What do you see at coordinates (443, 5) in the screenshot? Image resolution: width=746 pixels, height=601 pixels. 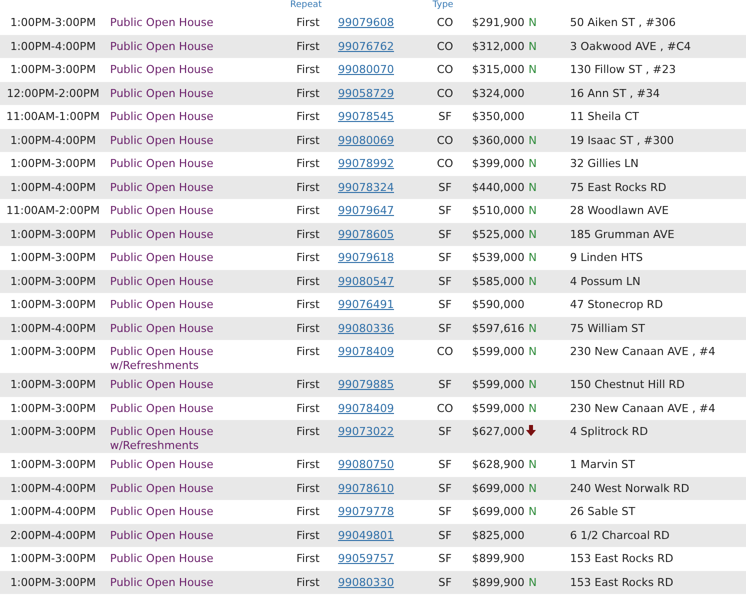 I see `column-header: Type` at bounding box center [443, 5].